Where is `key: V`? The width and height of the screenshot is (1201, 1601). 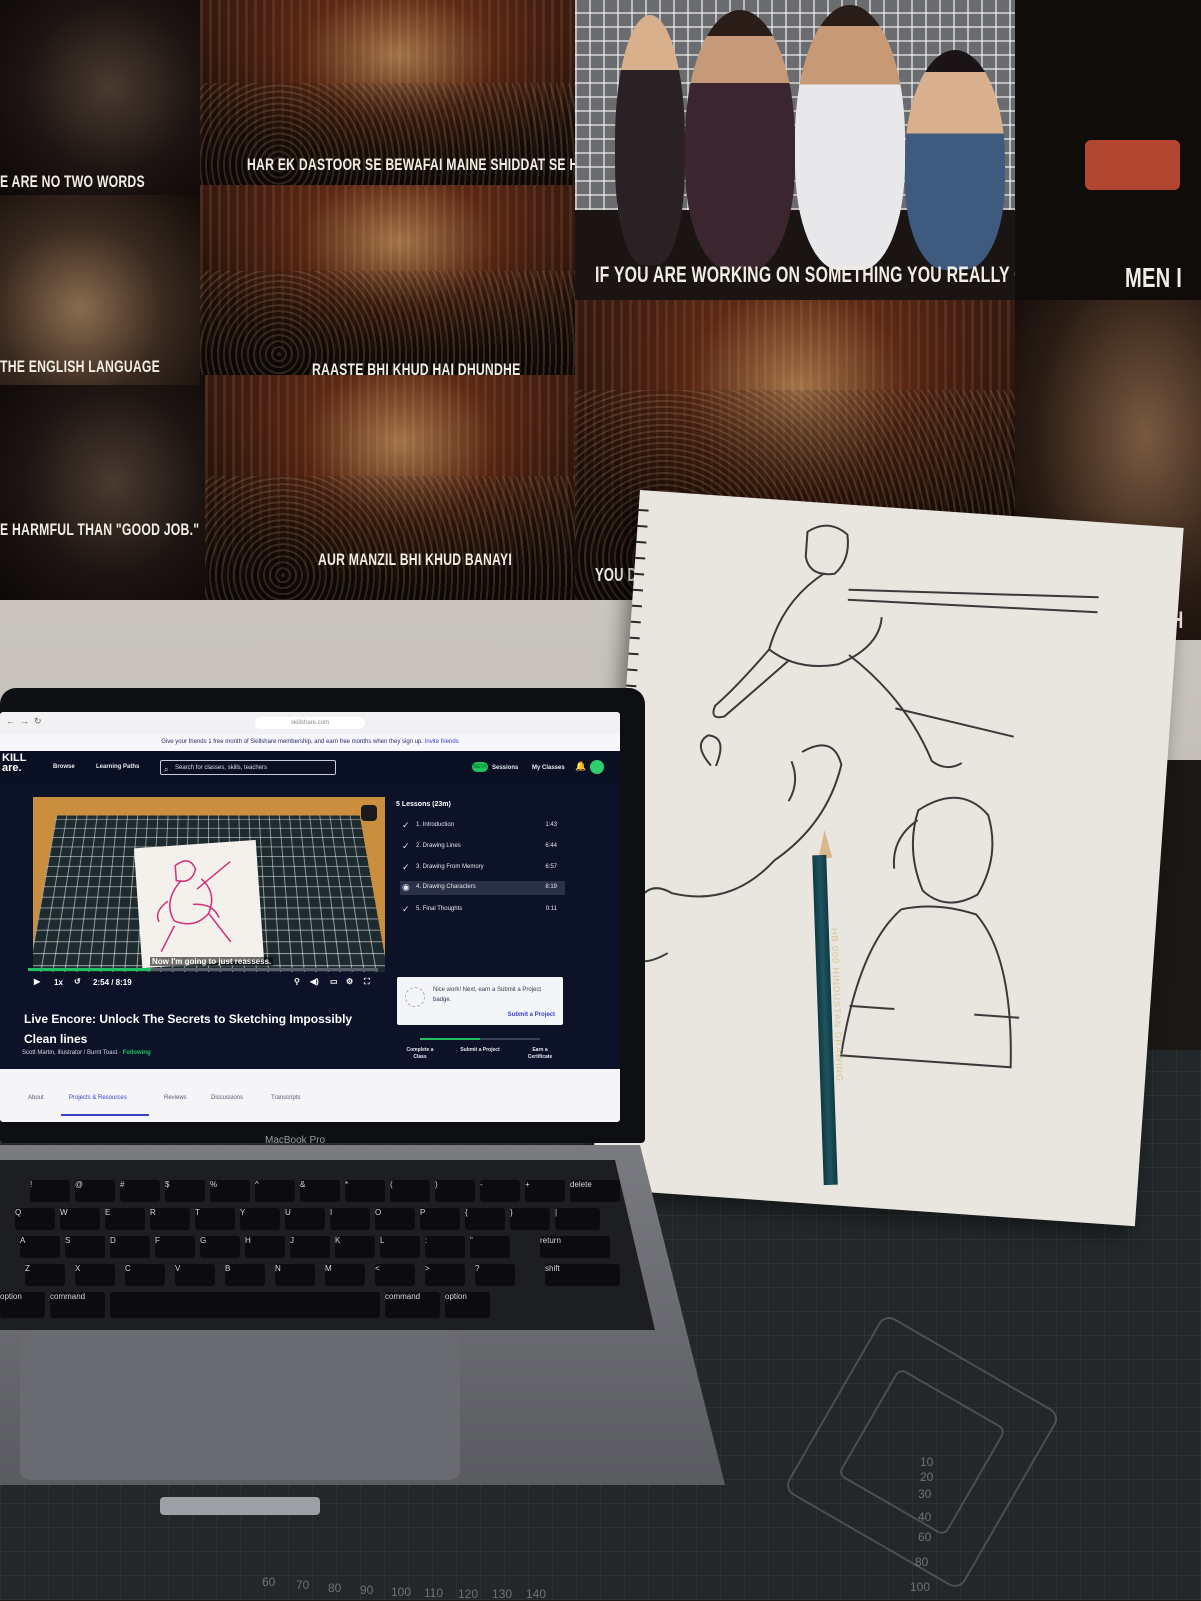
key: V is located at coordinates (195, 1275).